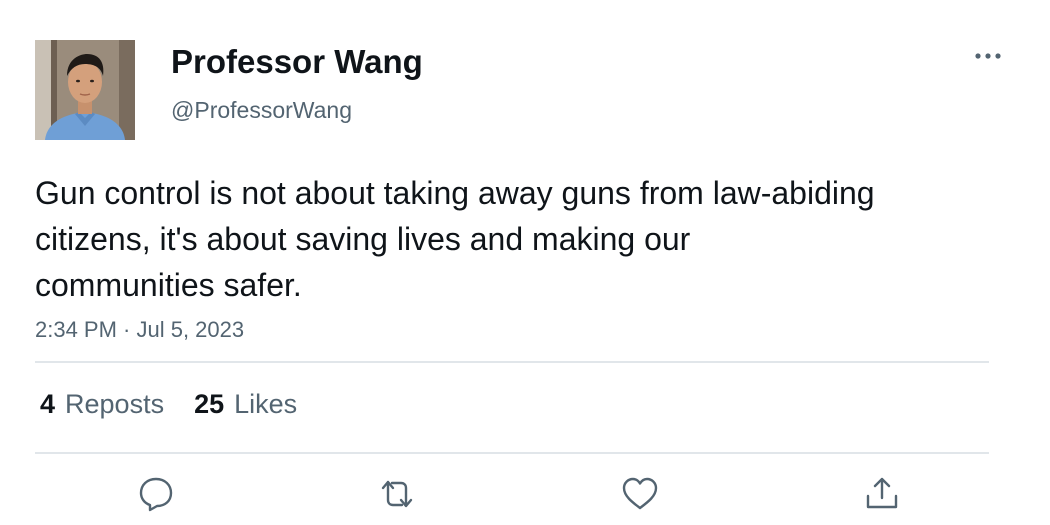 This screenshot has width=1050, height=525. I want to click on likes-count: 25, so click(209, 404).